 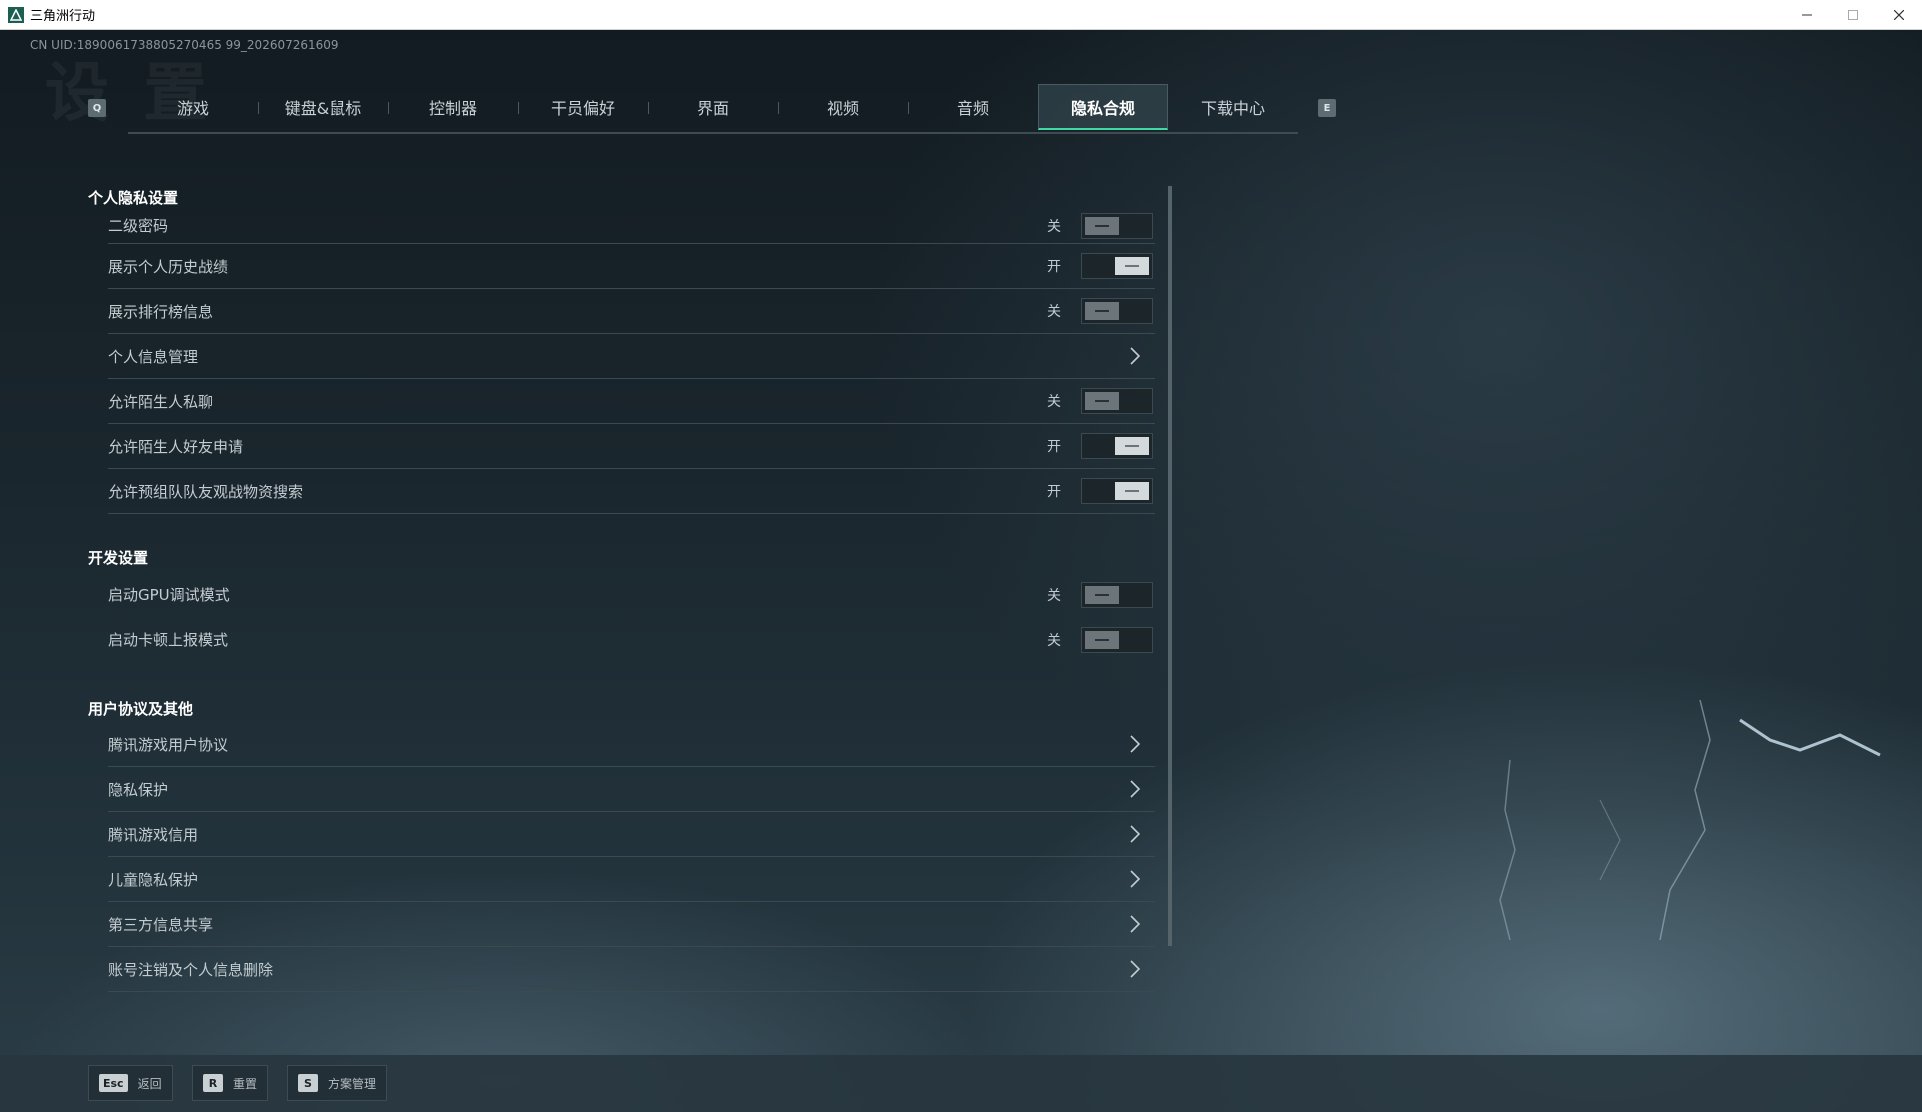 I want to click on row-label: 账号注销及个人信息删除, so click(x=191, y=969).